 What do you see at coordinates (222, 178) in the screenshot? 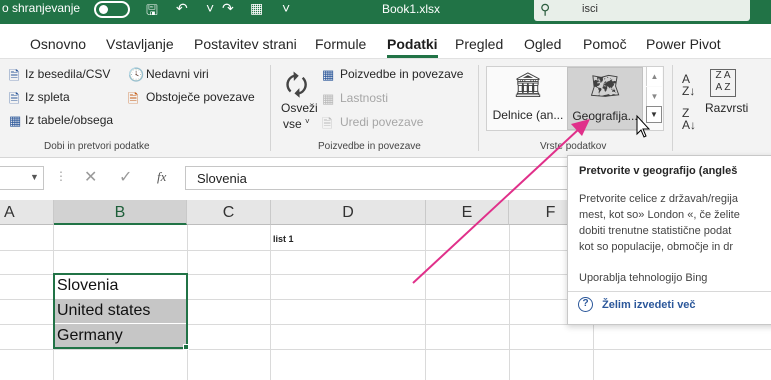
I see `formula-content: Slovenia` at bounding box center [222, 178].